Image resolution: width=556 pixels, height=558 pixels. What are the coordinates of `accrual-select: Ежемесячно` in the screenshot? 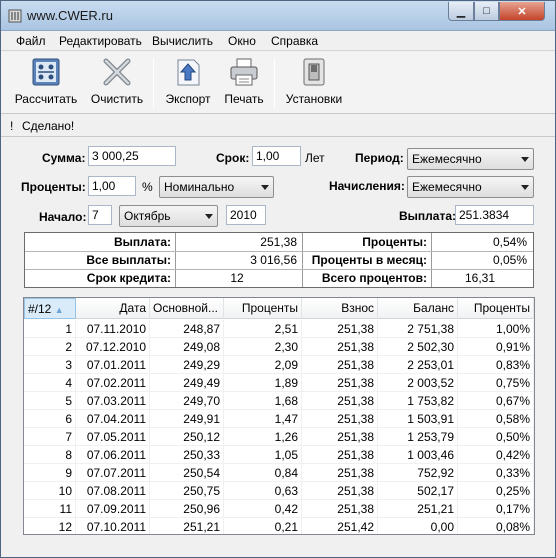 It's located at (470, 187).